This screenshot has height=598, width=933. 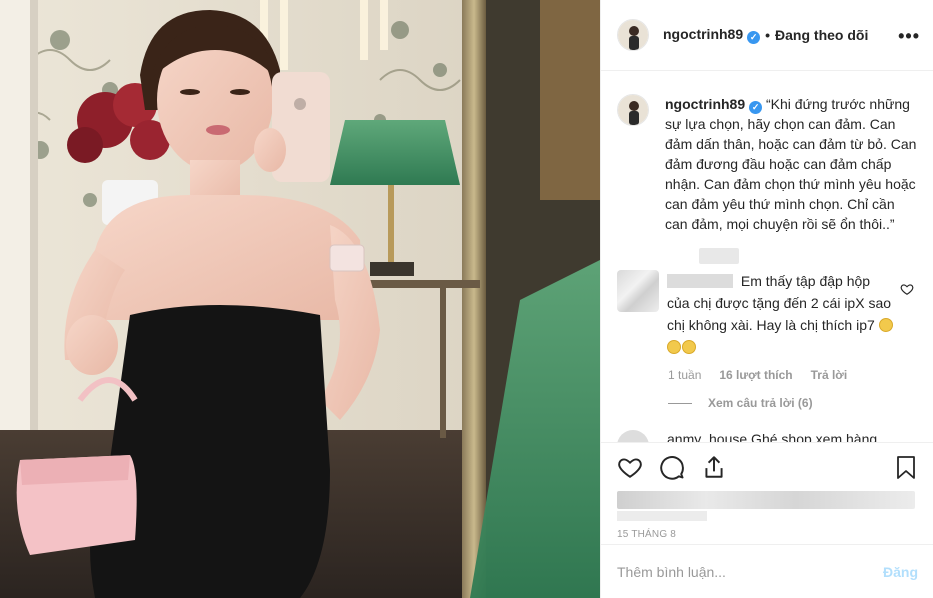 What do you see at coordinates (703, 34) in the screenshot?
I see `header-username-text: ngoctrinh89` at bounding box center [703, 34].